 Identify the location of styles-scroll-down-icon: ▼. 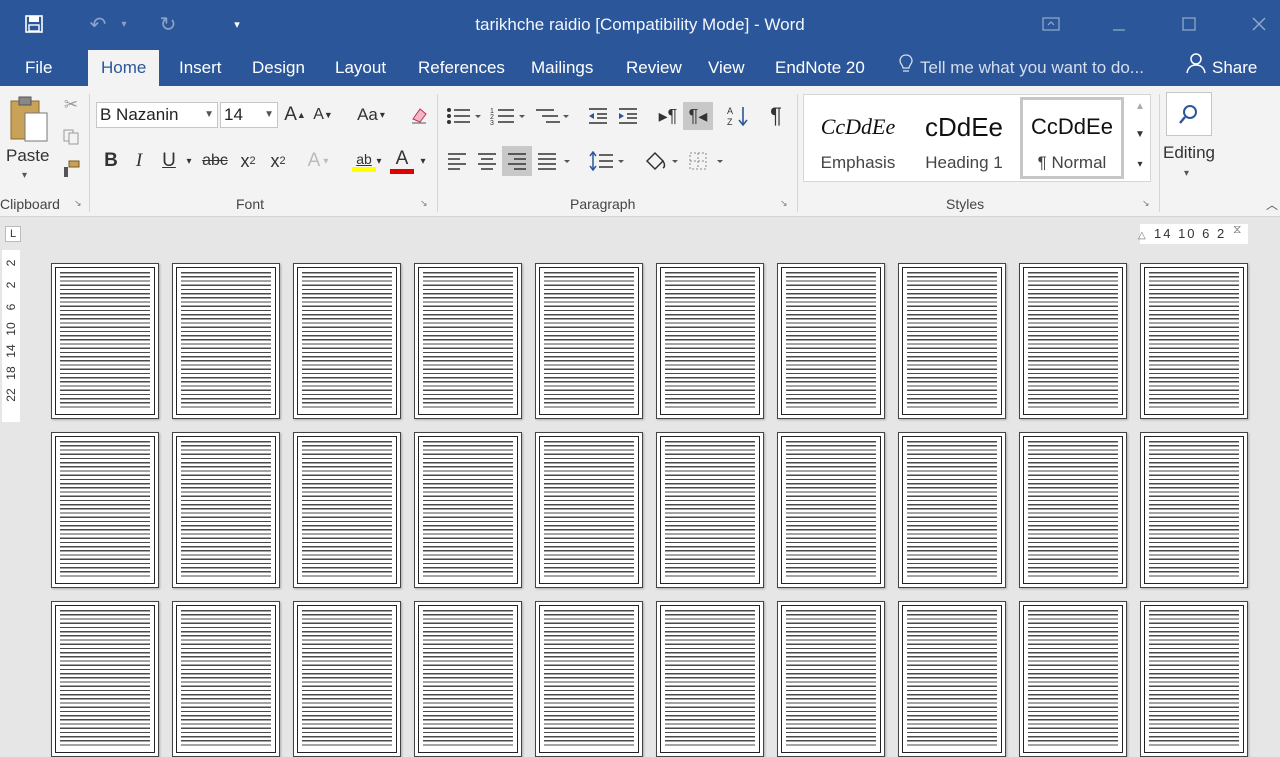
(1140, 134).